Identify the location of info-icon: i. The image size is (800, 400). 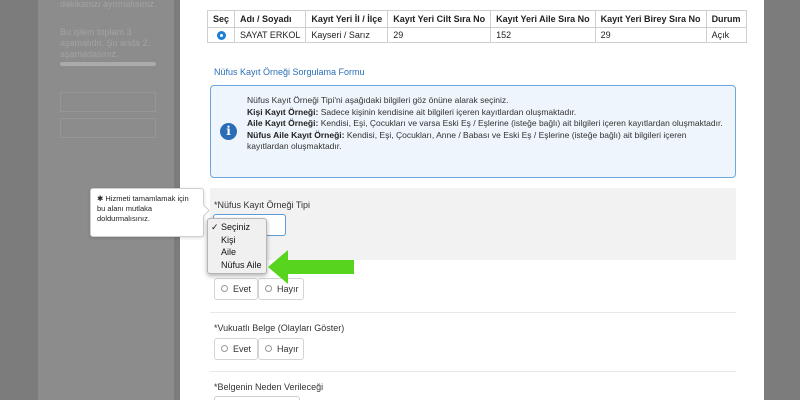
(228, 131).